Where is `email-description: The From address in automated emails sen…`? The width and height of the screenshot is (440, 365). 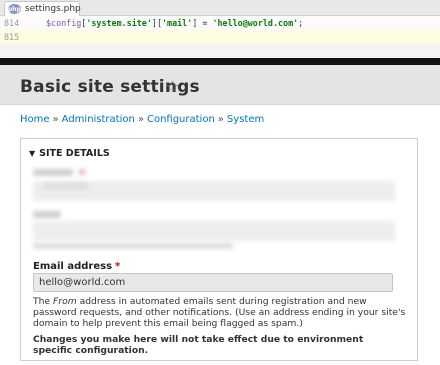 email-description: The From address in automated emails sen… is located at coordinates (223, 312).